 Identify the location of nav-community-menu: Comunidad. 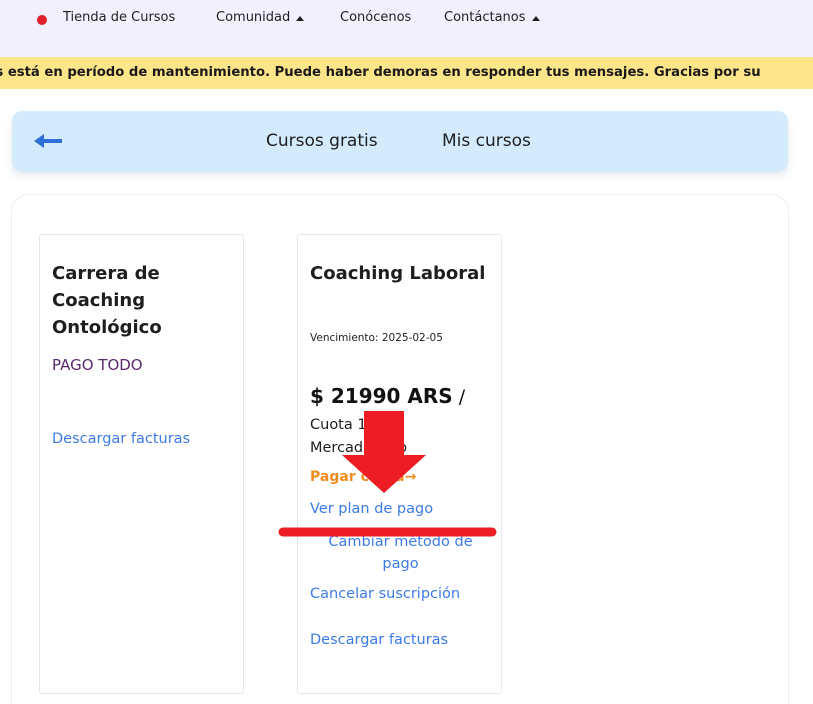
(260, 17).